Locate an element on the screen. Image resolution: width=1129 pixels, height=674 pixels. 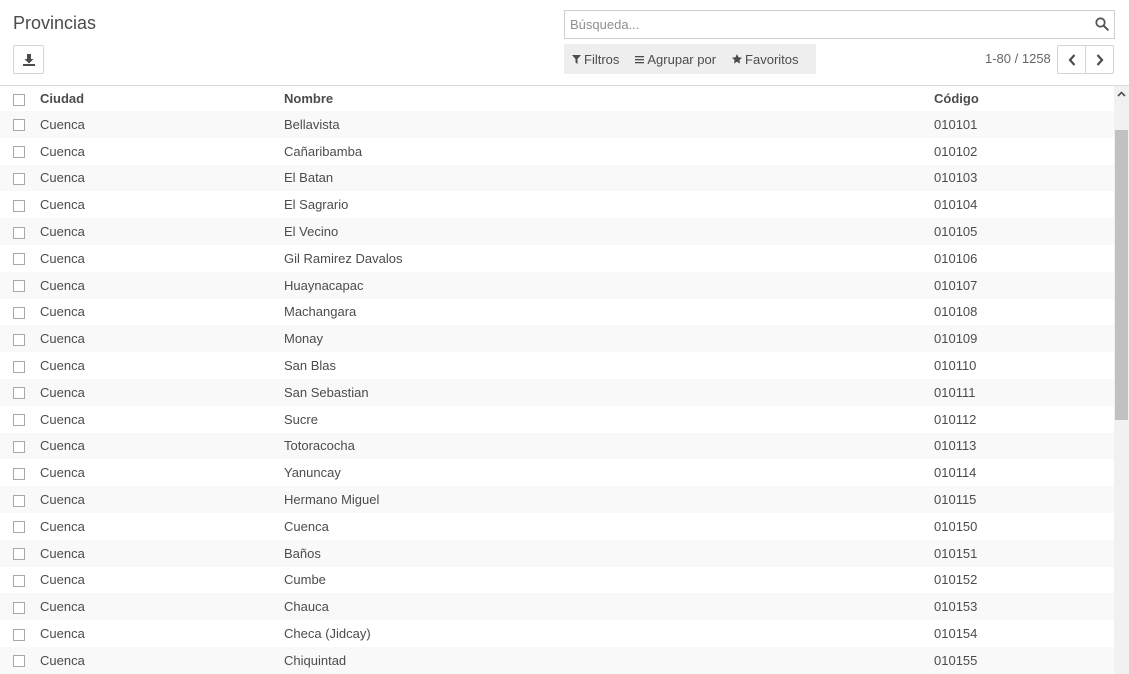
page-title: Provincias is located at coordinates (55, 23).